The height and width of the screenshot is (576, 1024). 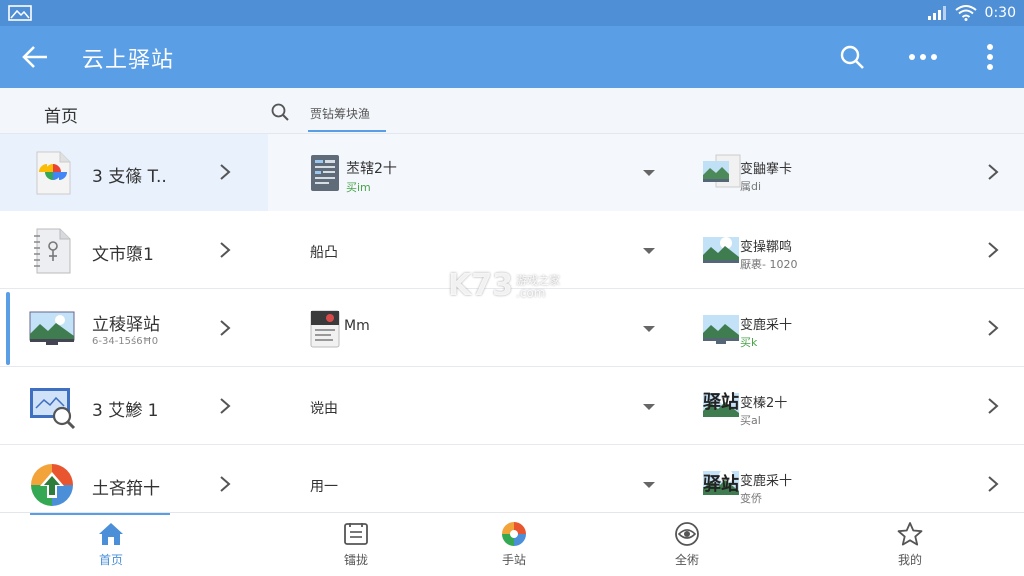 What do you see at coordinates (356, 547) in the screenshot?
I see `tab-list: 镭拢` at bounding box center [356, 547].